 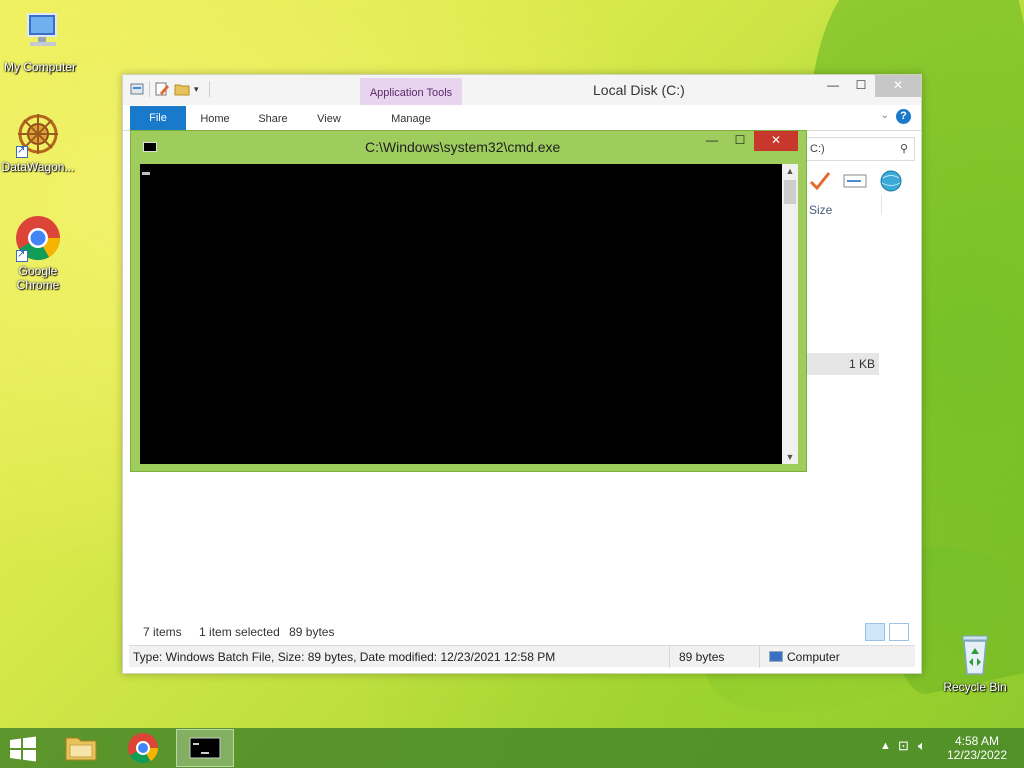 What do you see at coordinates (899, 632) in the screenshot?
I see `large-icons-view-button` at bounding box center [899, 632].